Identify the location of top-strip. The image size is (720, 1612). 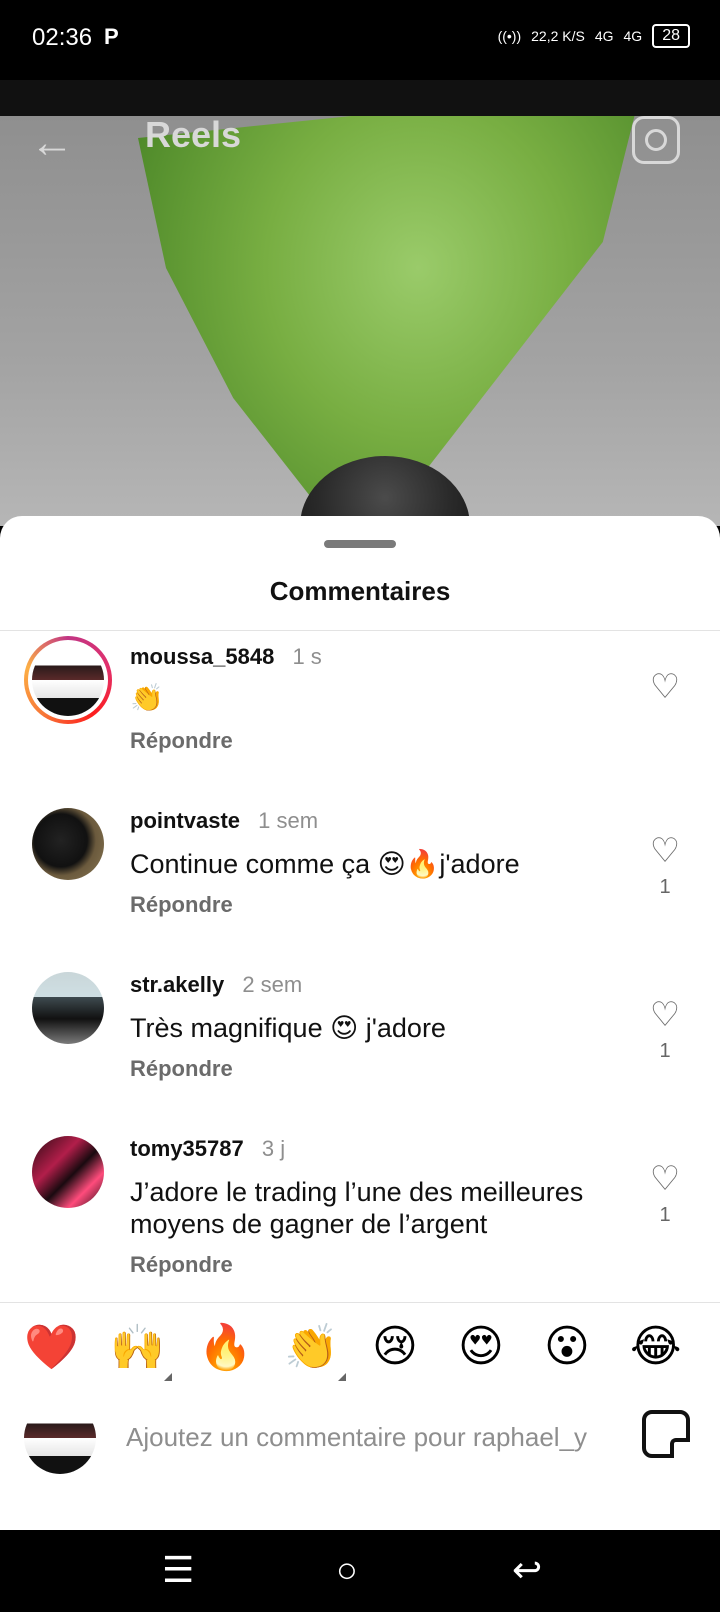
(360, 98).